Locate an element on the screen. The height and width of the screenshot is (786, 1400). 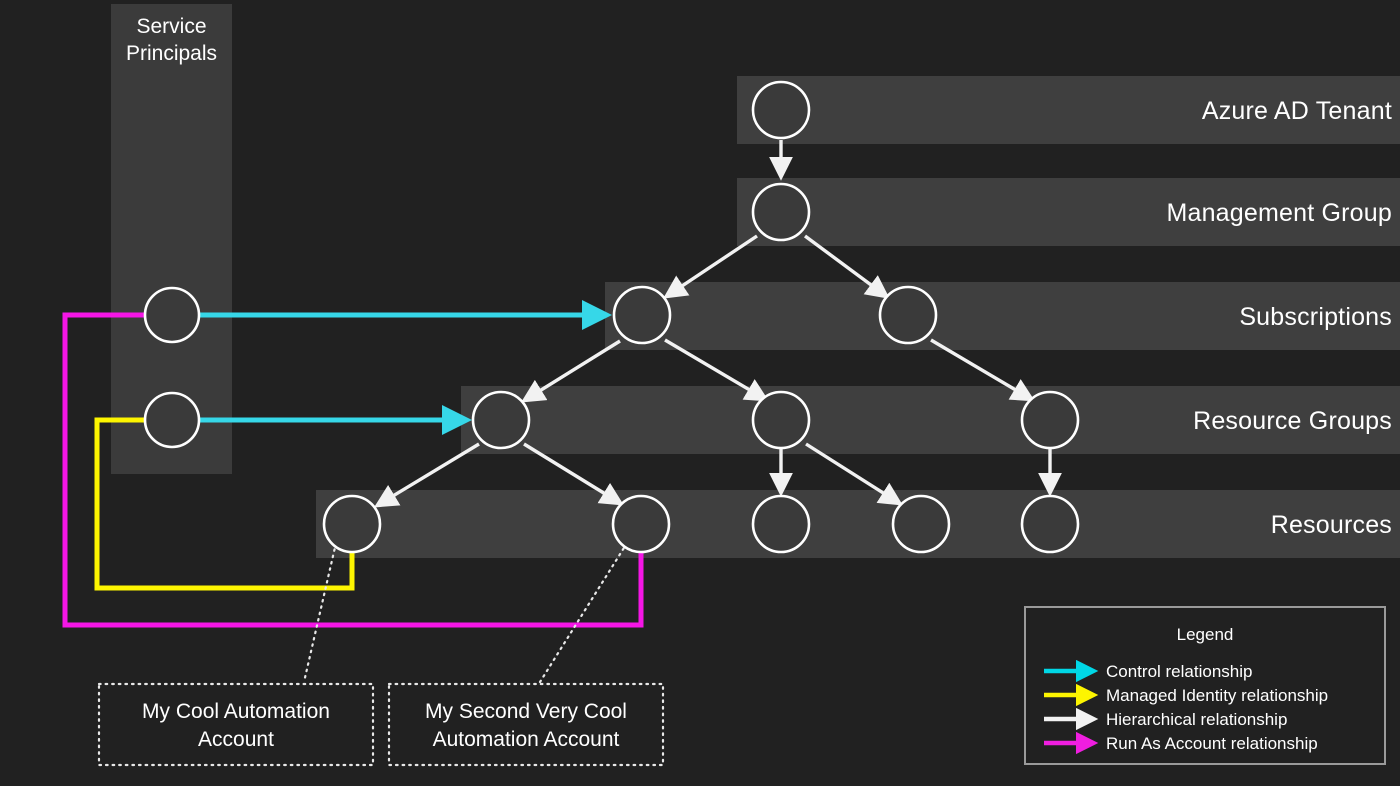
legend-label-managed-identity-relationship: Managed Identity relationship is located at coordinates (1217, 695).